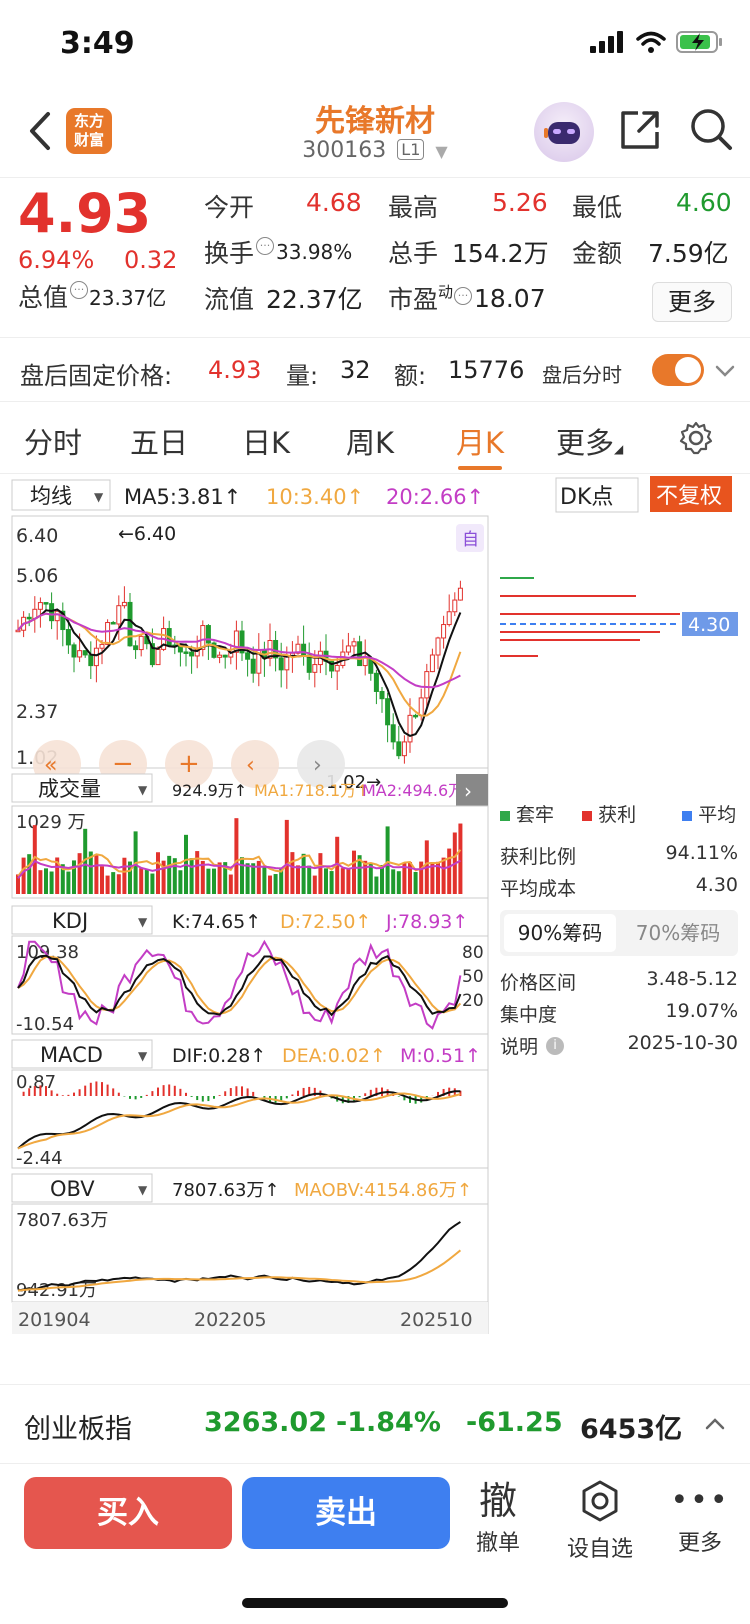 The image size is (750, 1624). I want to click on profit-ratio-value: 94.11%, so click(701, 853).